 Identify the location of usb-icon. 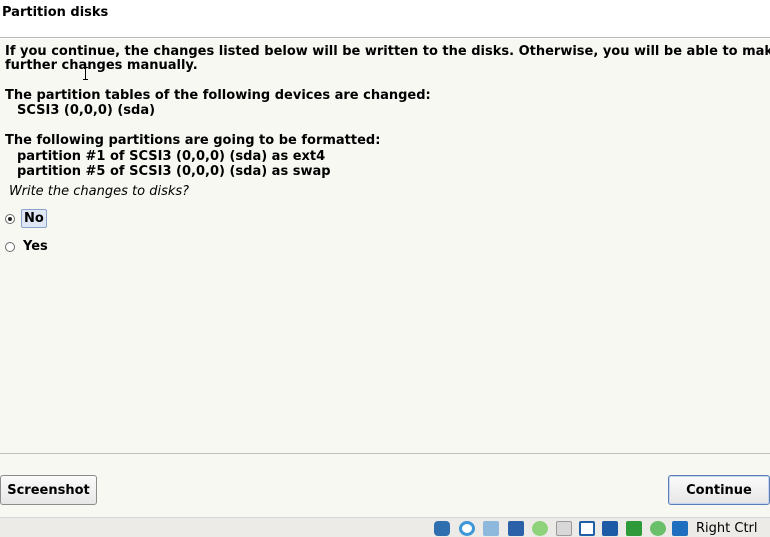
(540, 528).